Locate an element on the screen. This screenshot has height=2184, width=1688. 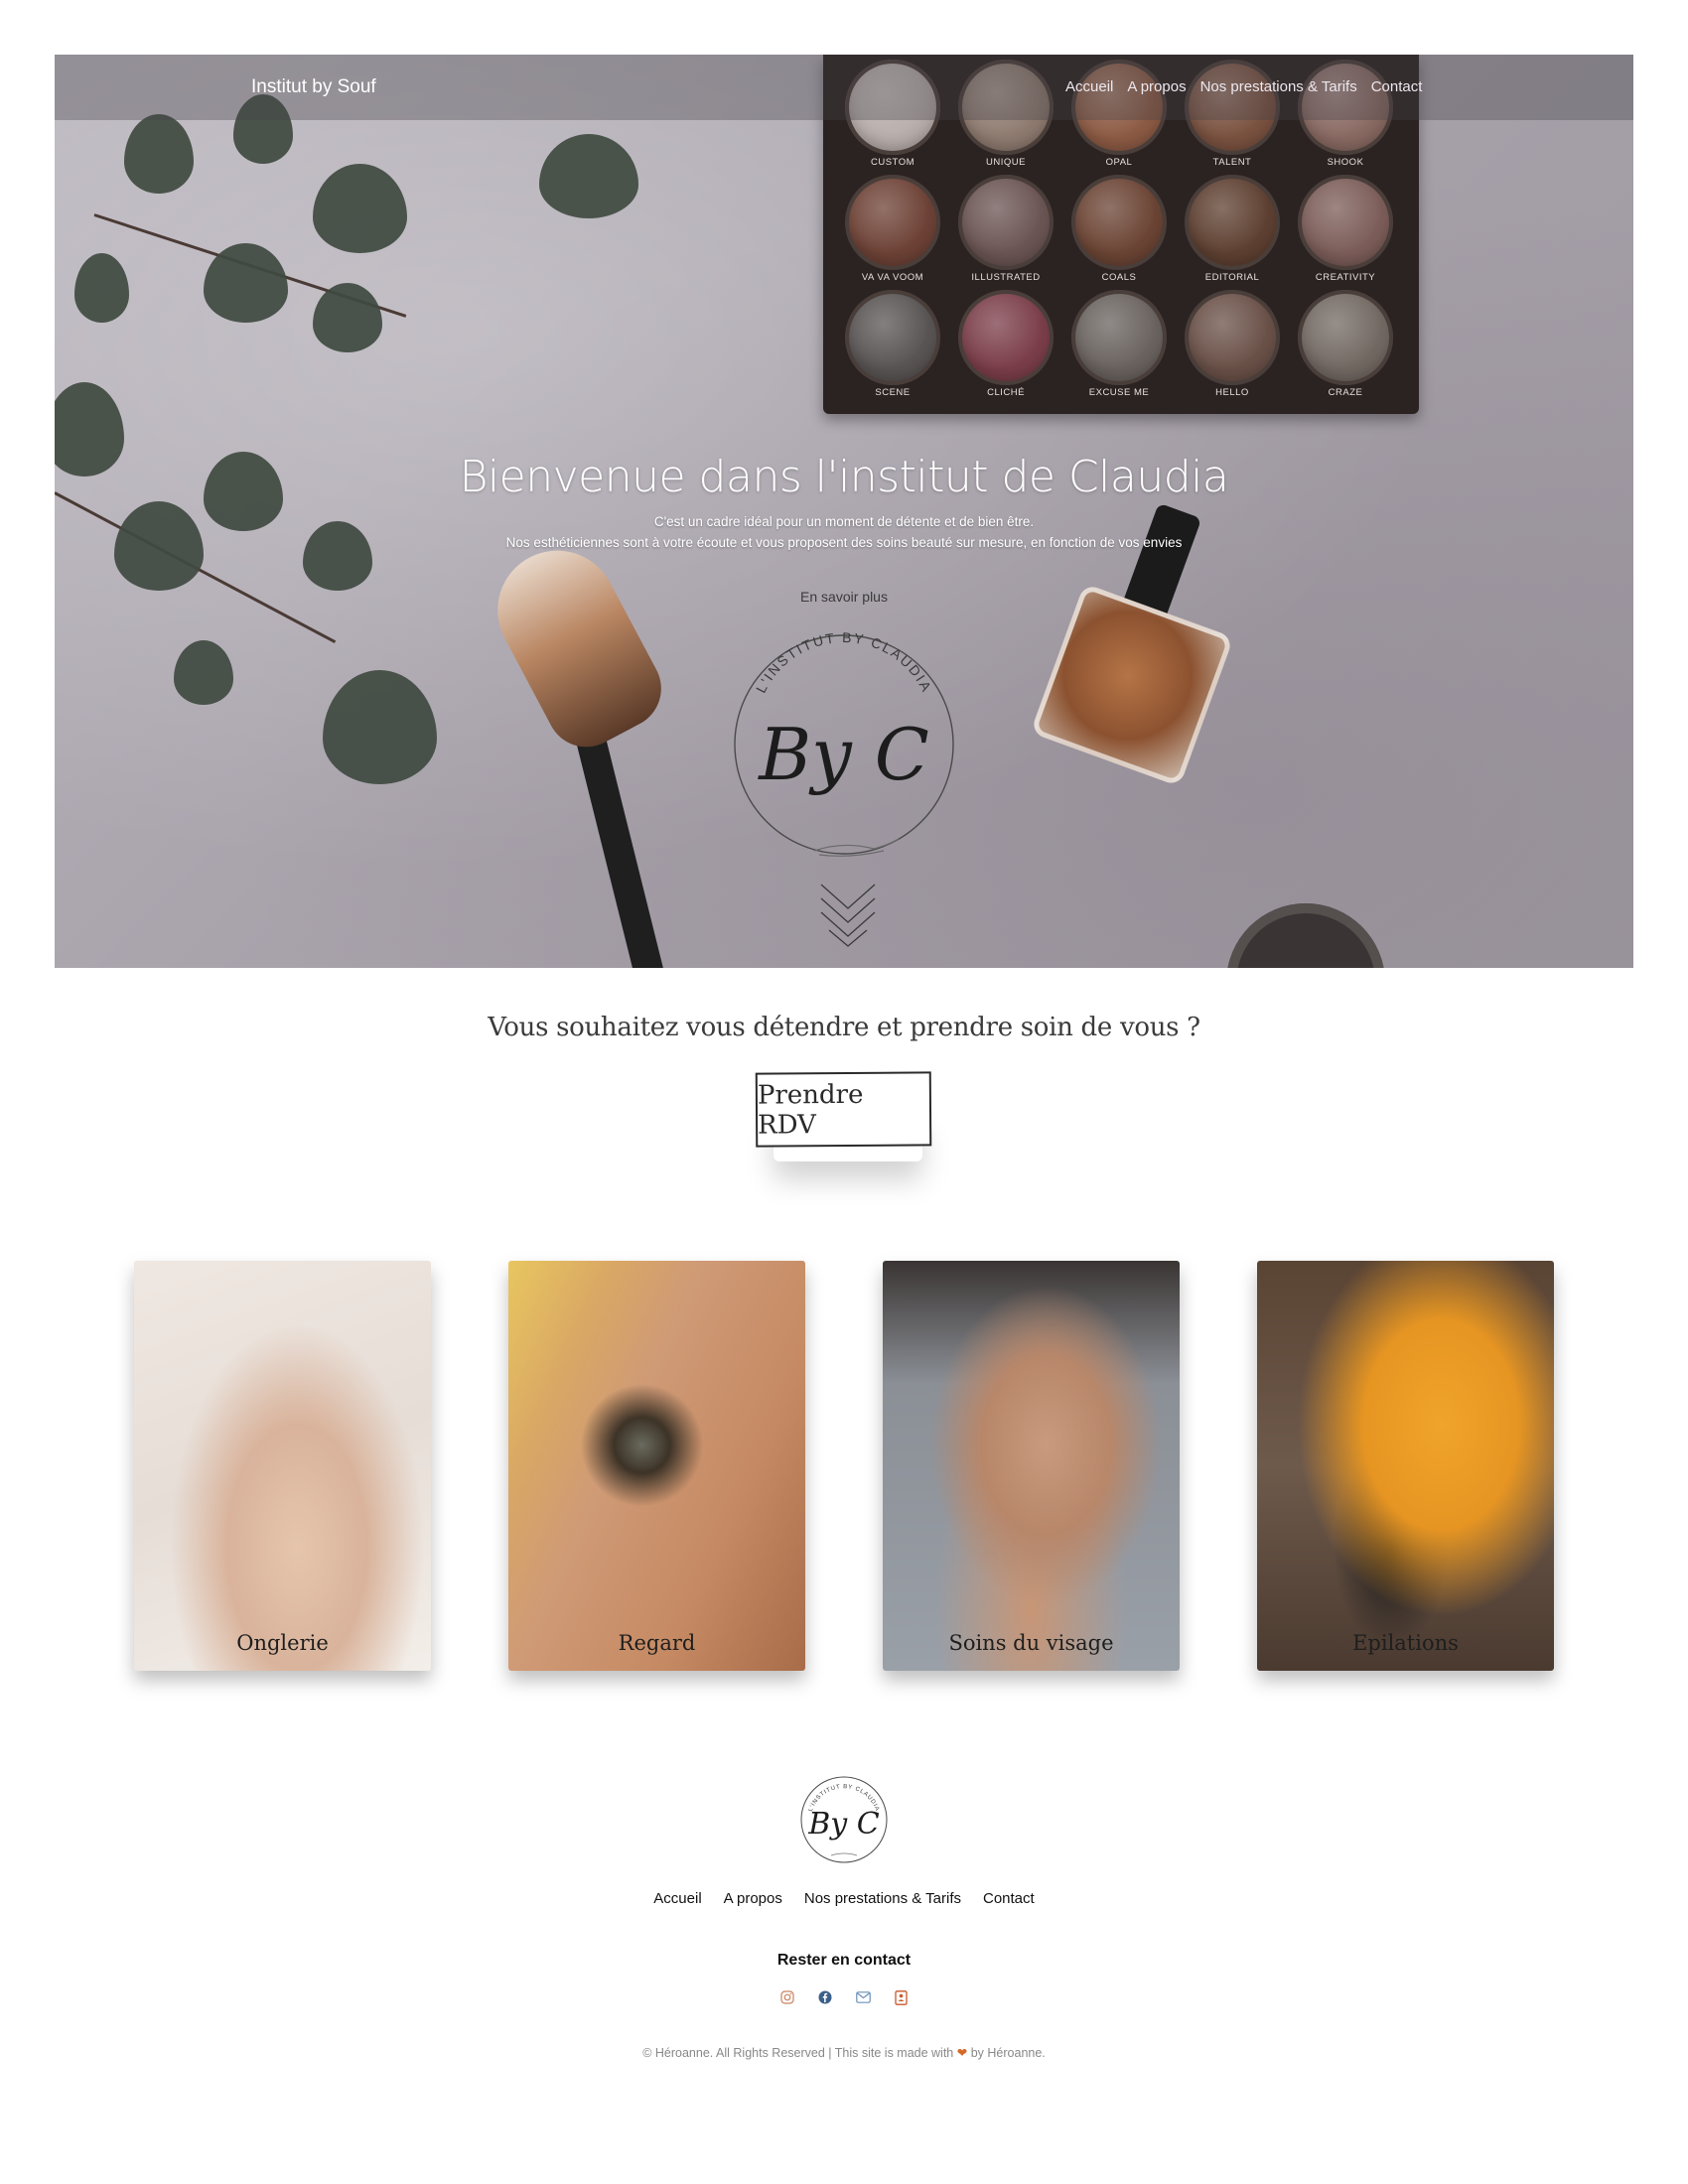
eyeshadow-shade-label: COALS is located at coordinates (1119, 277).